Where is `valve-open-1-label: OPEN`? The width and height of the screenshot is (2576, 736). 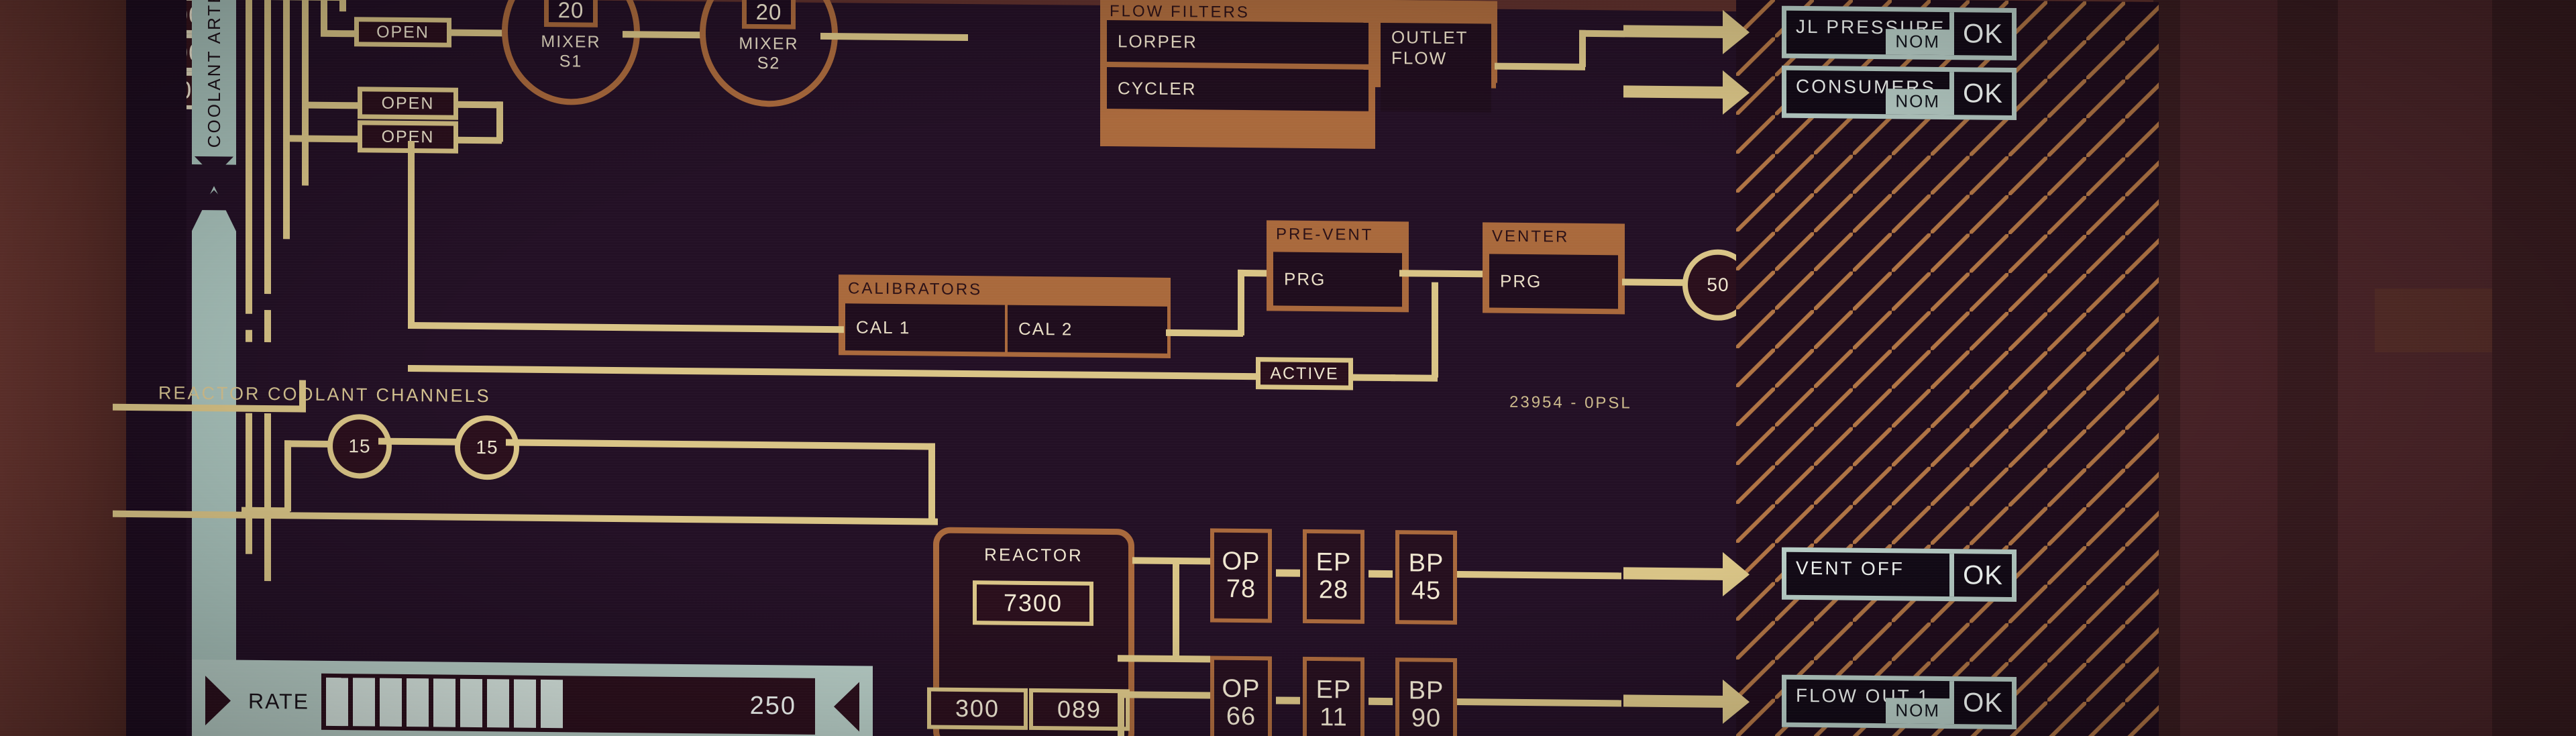
valve-open-1-label: OPEN is located at coordinates (402, 32).